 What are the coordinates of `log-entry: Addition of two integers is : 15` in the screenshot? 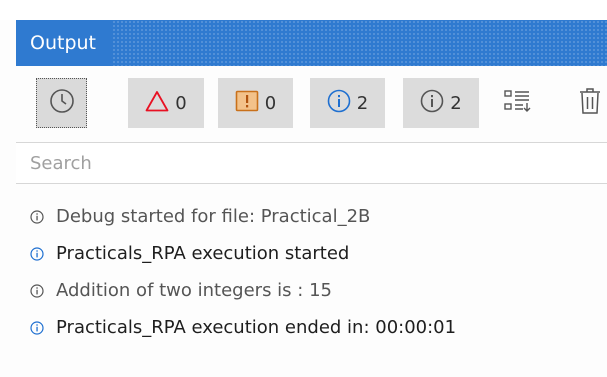 It's located at (311, 290).